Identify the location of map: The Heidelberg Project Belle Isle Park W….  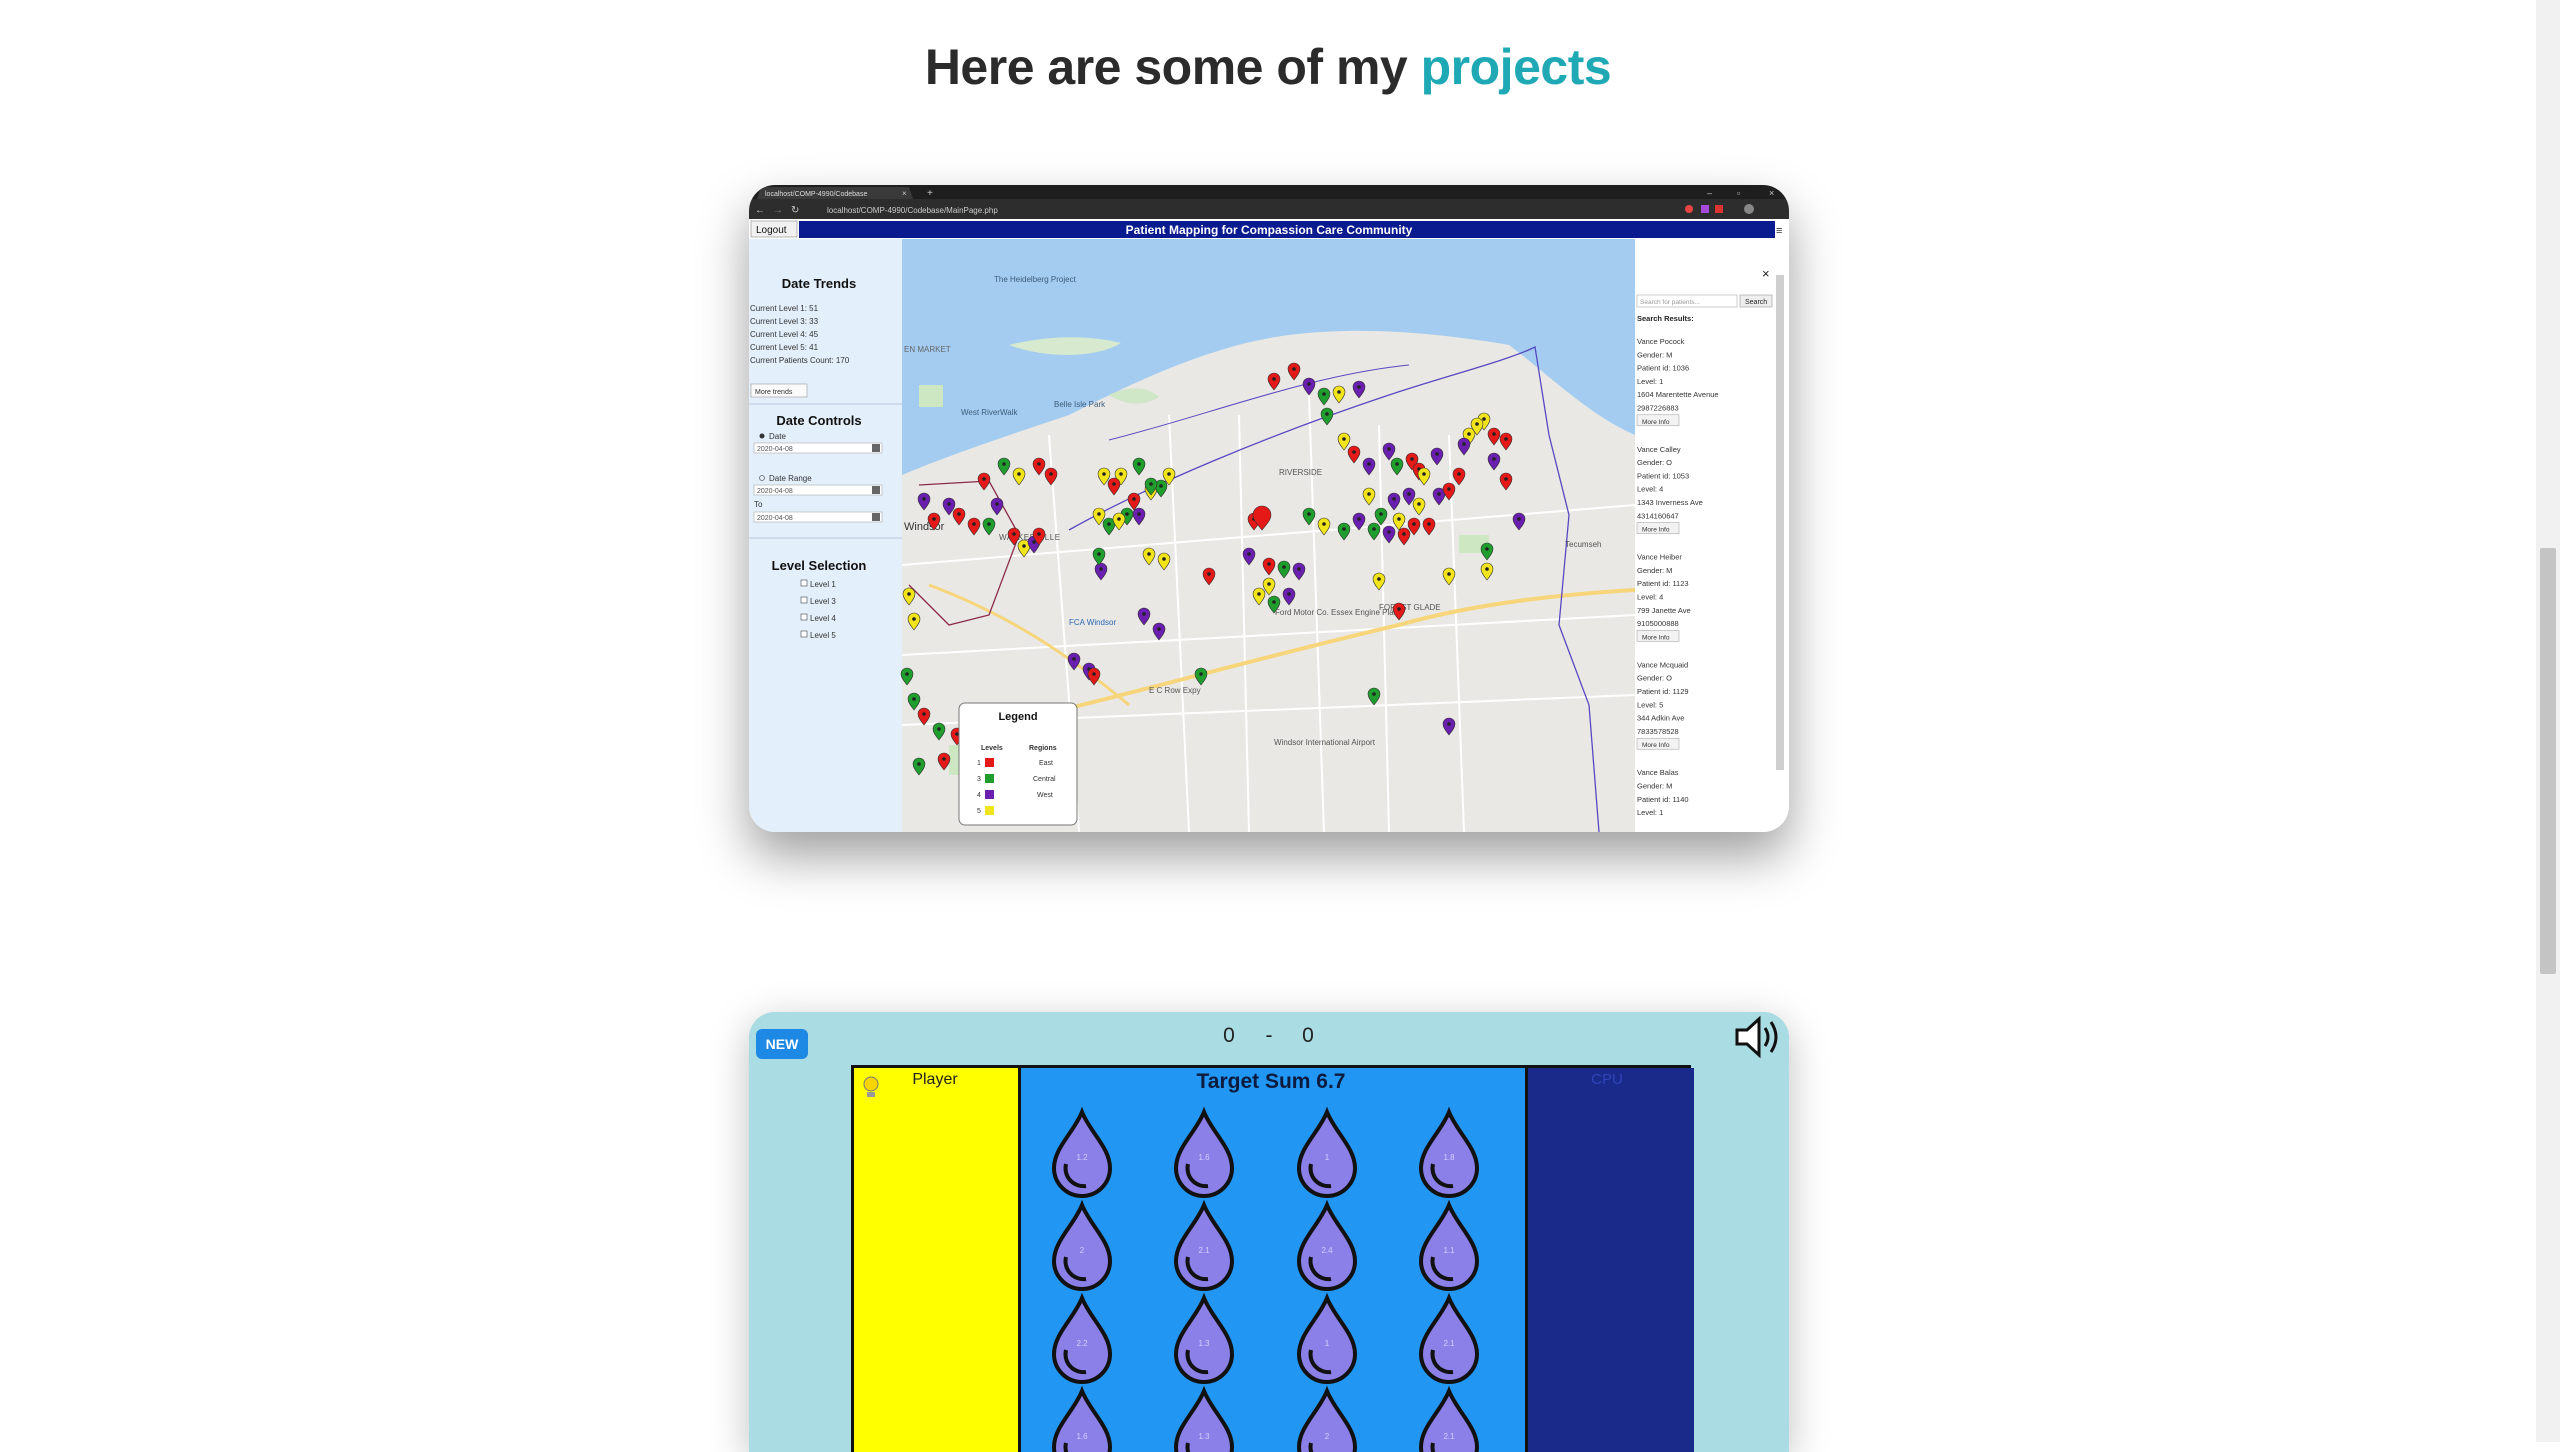
(1268, 535).